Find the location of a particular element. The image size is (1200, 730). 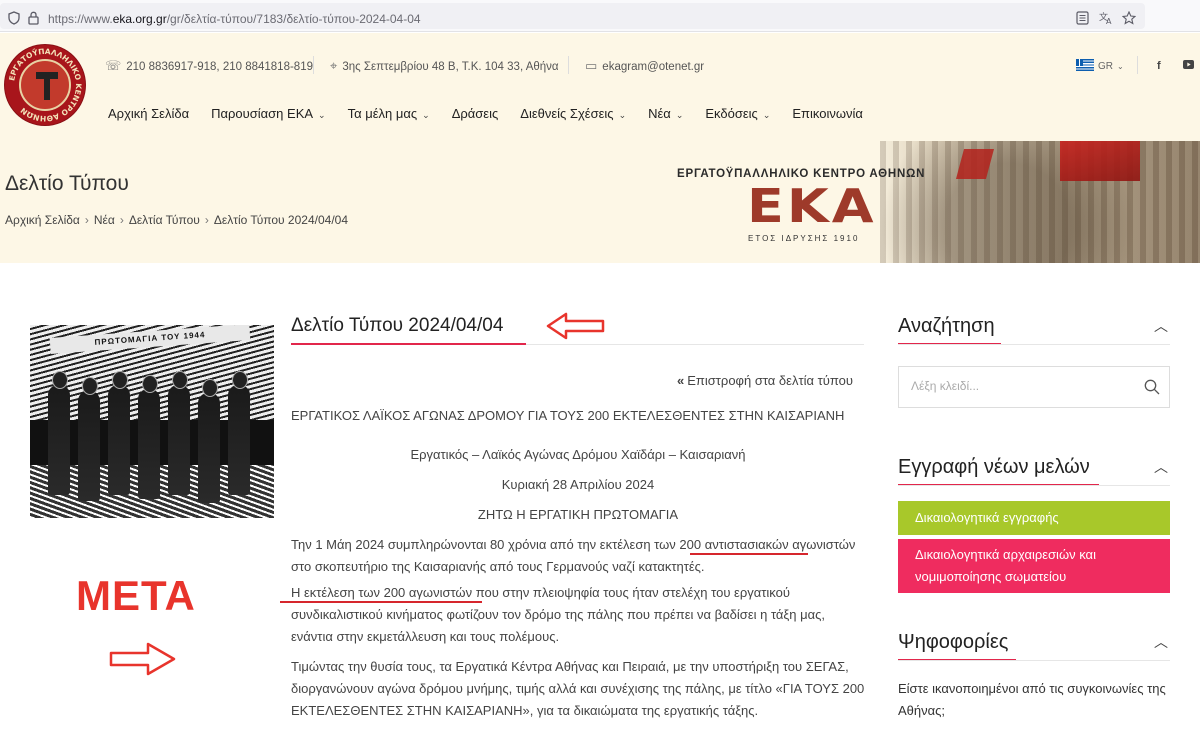

search-box is located at coordinates (1034, 387).